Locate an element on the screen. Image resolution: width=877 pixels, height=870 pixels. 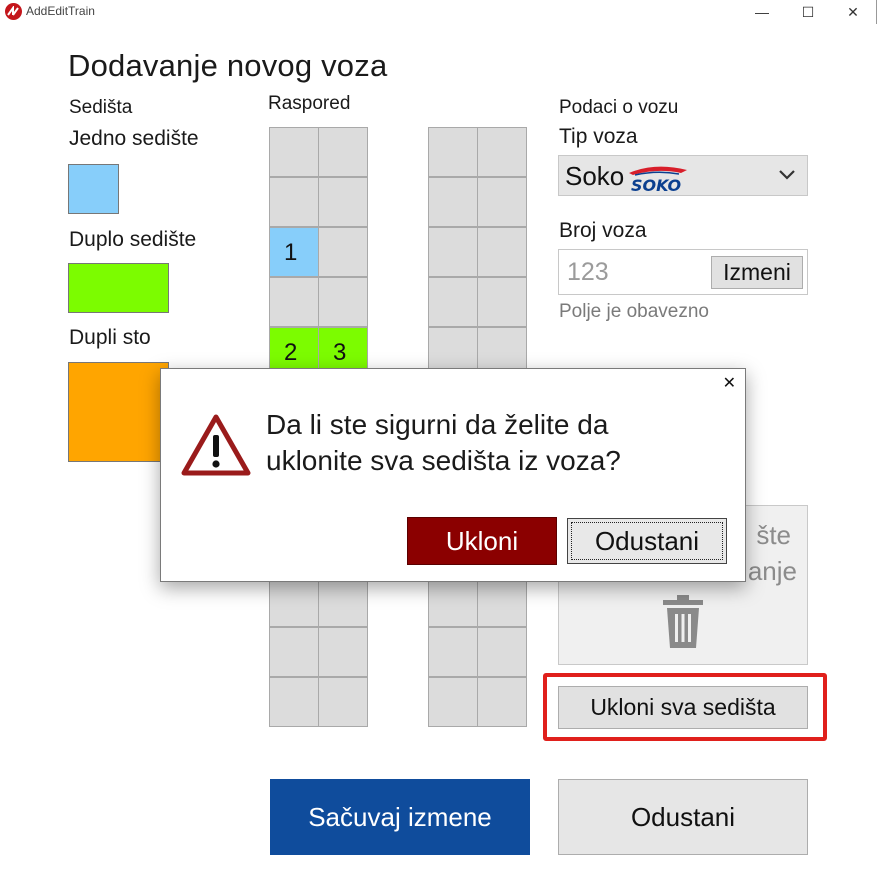
trash-icon is located at coordinates (683, 624).